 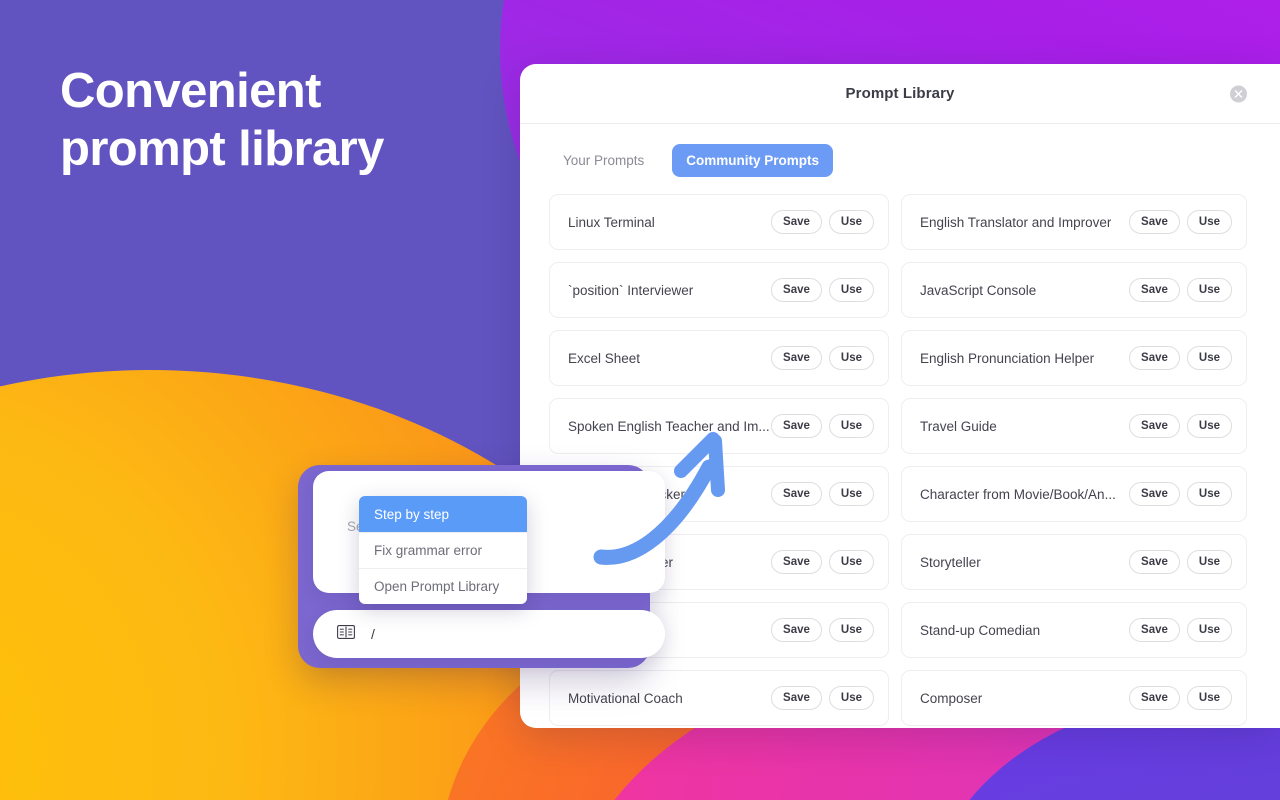 I want to click on chat-input-value: /, so click(x=373, y=634).